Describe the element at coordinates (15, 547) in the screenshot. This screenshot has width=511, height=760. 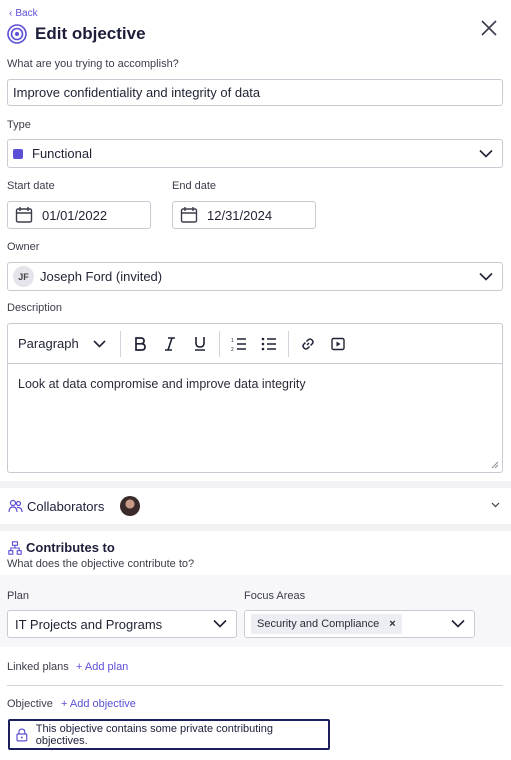
I see `hierarchy-icon` at that location.